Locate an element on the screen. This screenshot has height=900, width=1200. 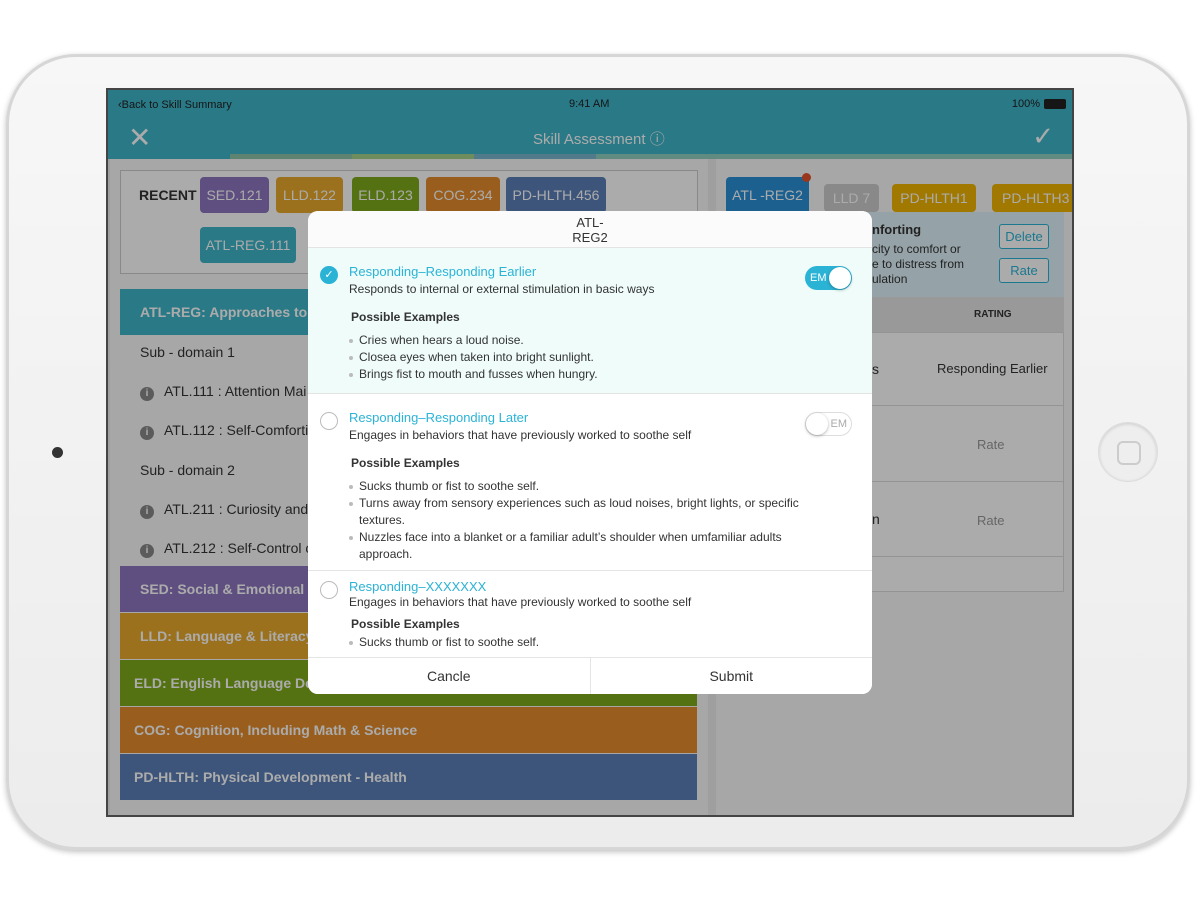
option-title: Responding–Responding Earlier is located at coordinates (443, 271).